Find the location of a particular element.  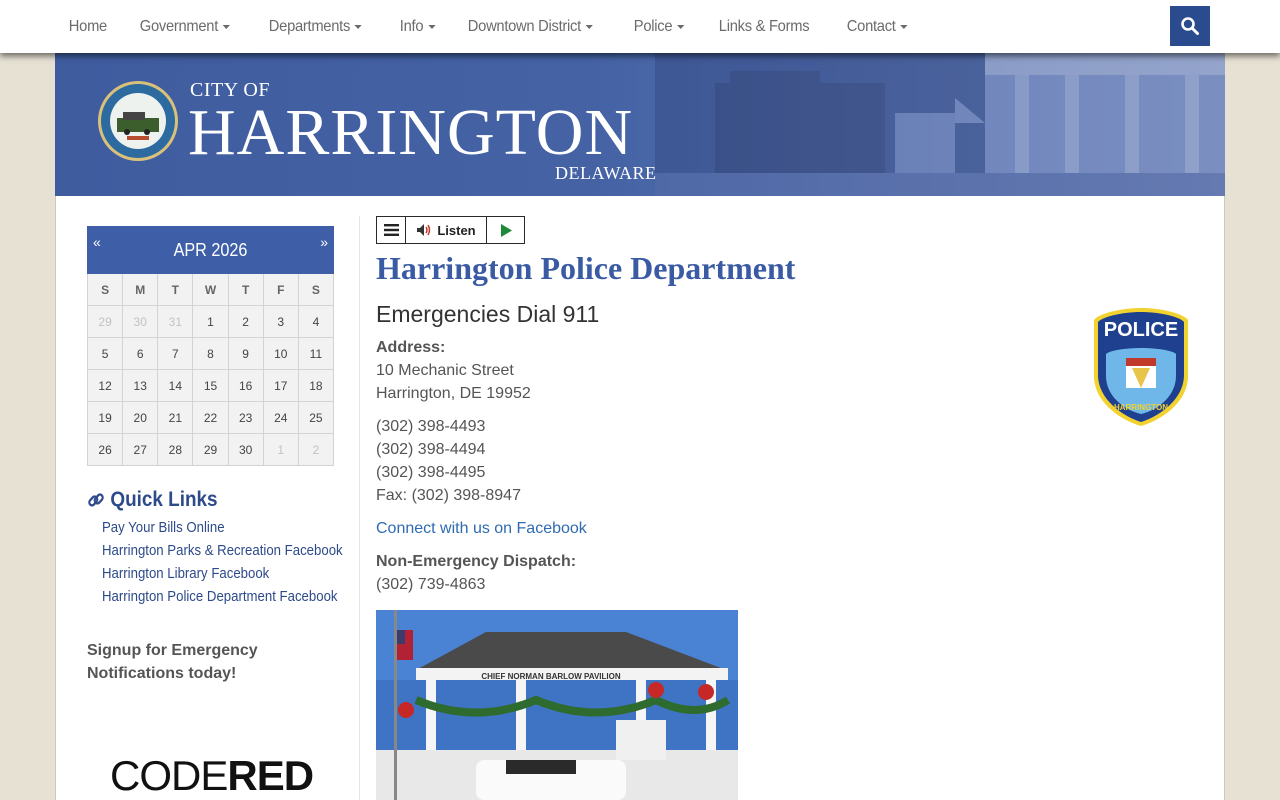

calendar-day: 12 is located at coordinates (106, 386).